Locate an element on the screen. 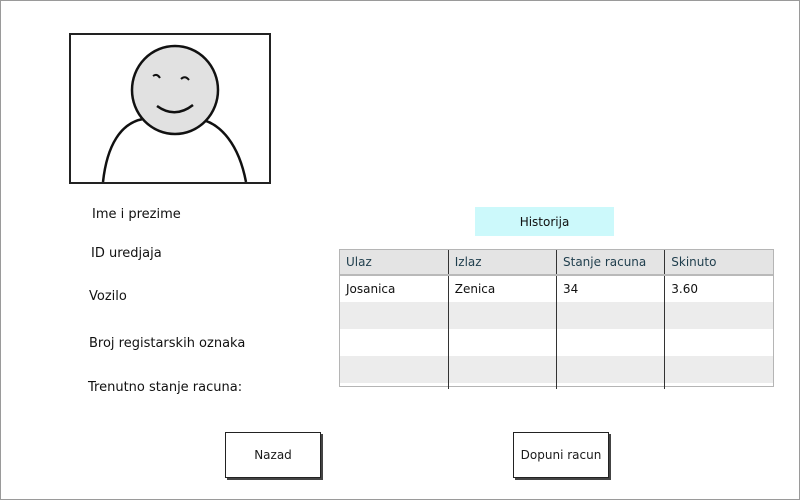 The image size is (800, 500). table-cell: Josanica is located at coordinates (394, 288).